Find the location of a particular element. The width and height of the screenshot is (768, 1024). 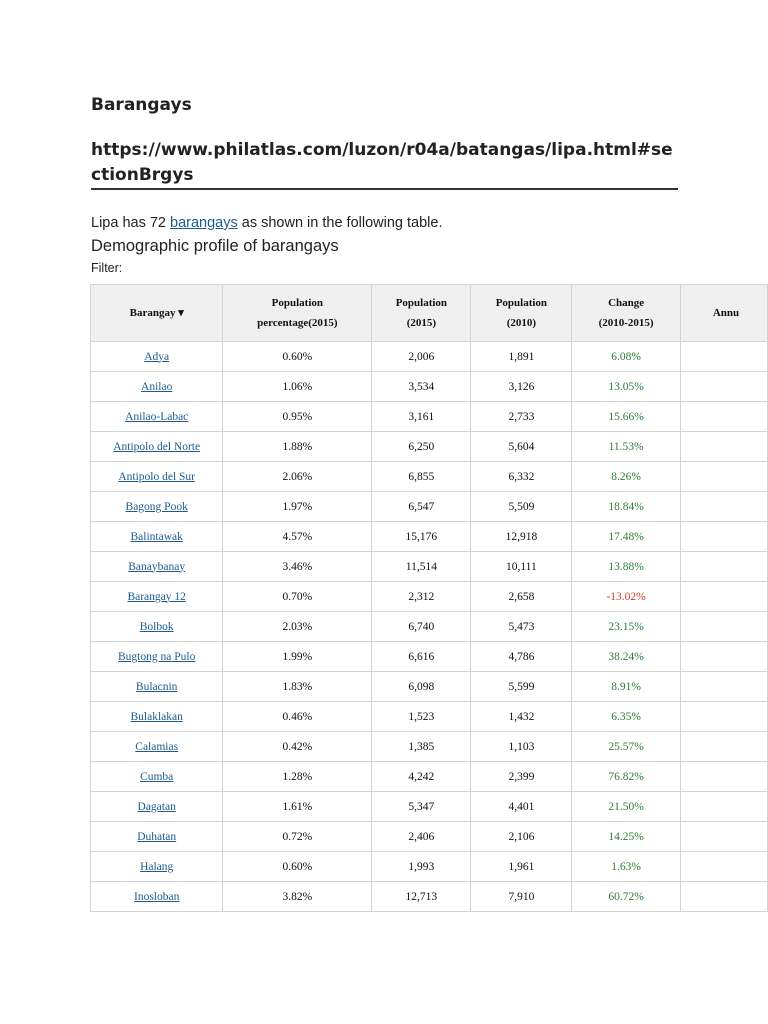

cell-pop-percentage: 1.28% is located at coordinates (297, 776).